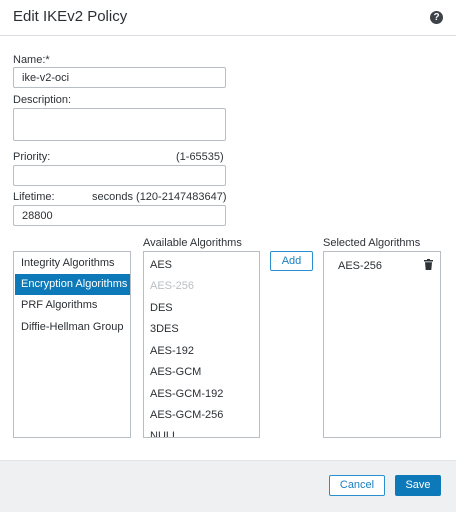 The image size is (456, 512). Describe the element at coordinates (42, 100) in the screenshot. I see `description-label: Description:` at that location.